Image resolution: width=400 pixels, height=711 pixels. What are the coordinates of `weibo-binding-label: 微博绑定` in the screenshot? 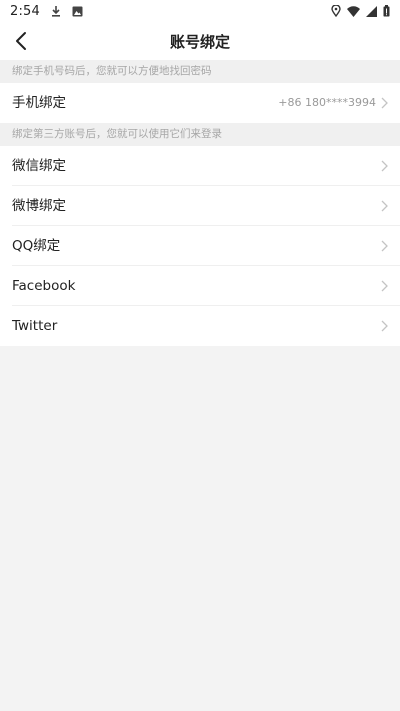 It's located at (39, 206).